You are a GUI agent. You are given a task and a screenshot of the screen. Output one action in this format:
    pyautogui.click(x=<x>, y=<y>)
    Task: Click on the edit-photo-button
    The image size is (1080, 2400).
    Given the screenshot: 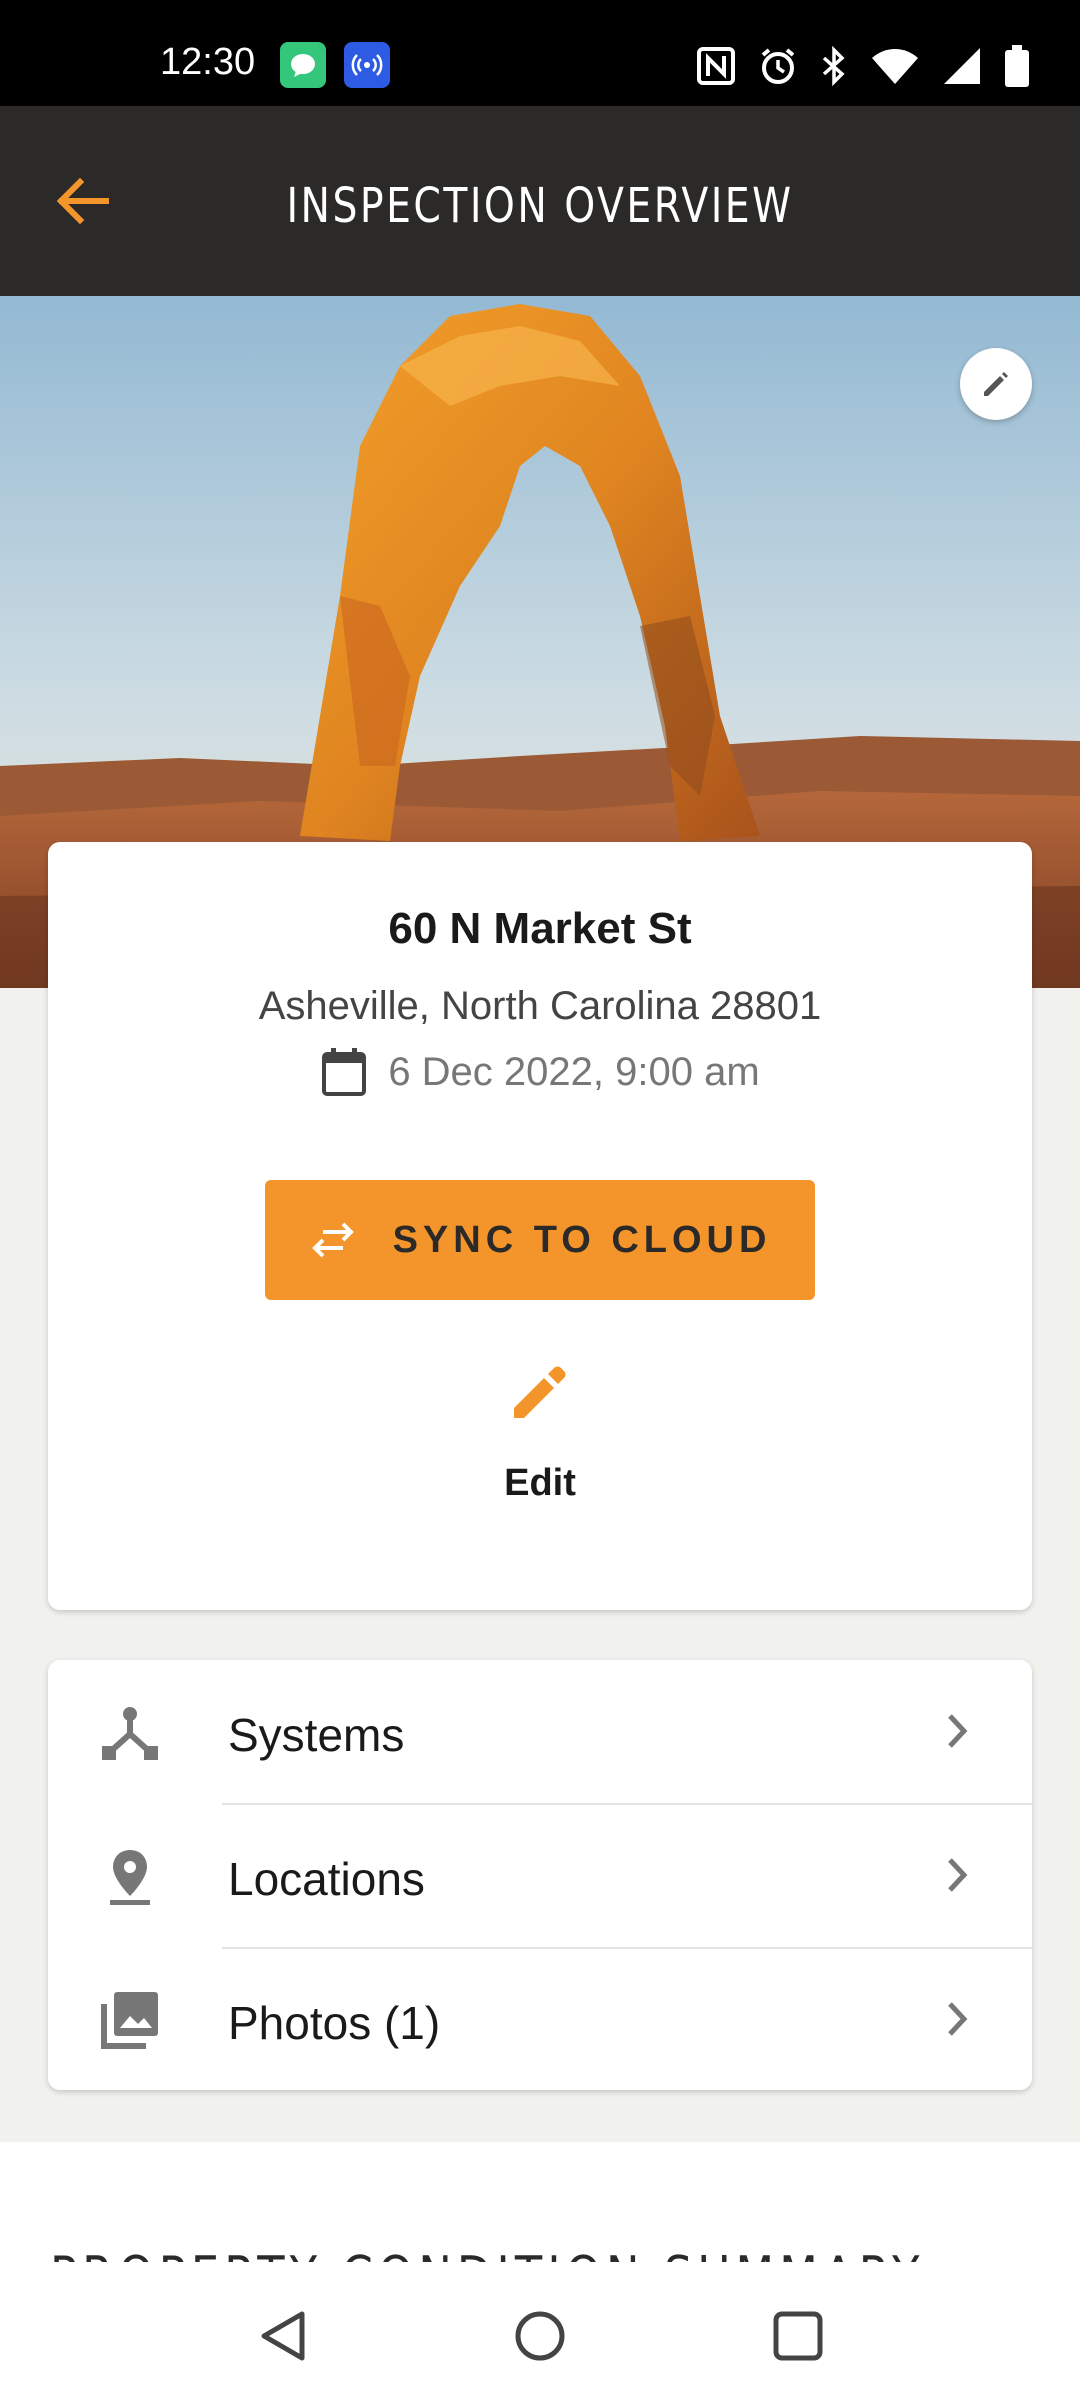 What is the action you would take?
    pyautogui.click(x=996, y=384)
    